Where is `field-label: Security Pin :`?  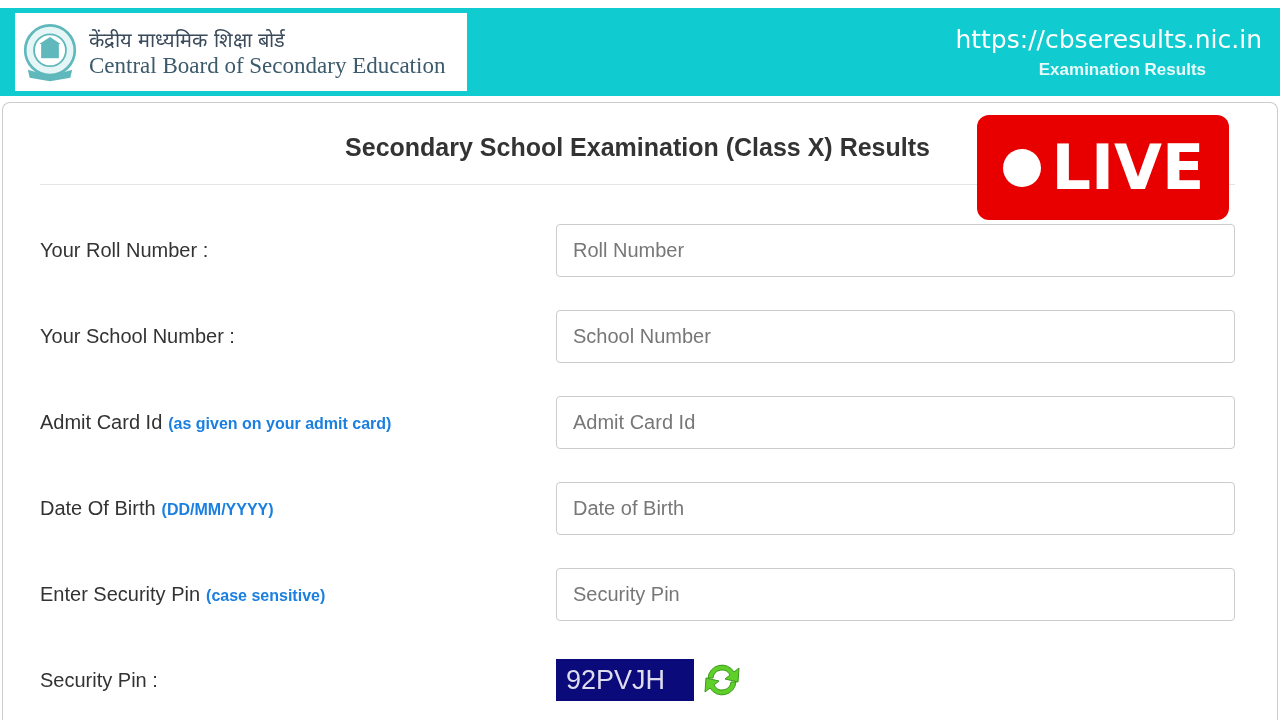
field-label: Security Pin : is located at coordinates (99, 680).